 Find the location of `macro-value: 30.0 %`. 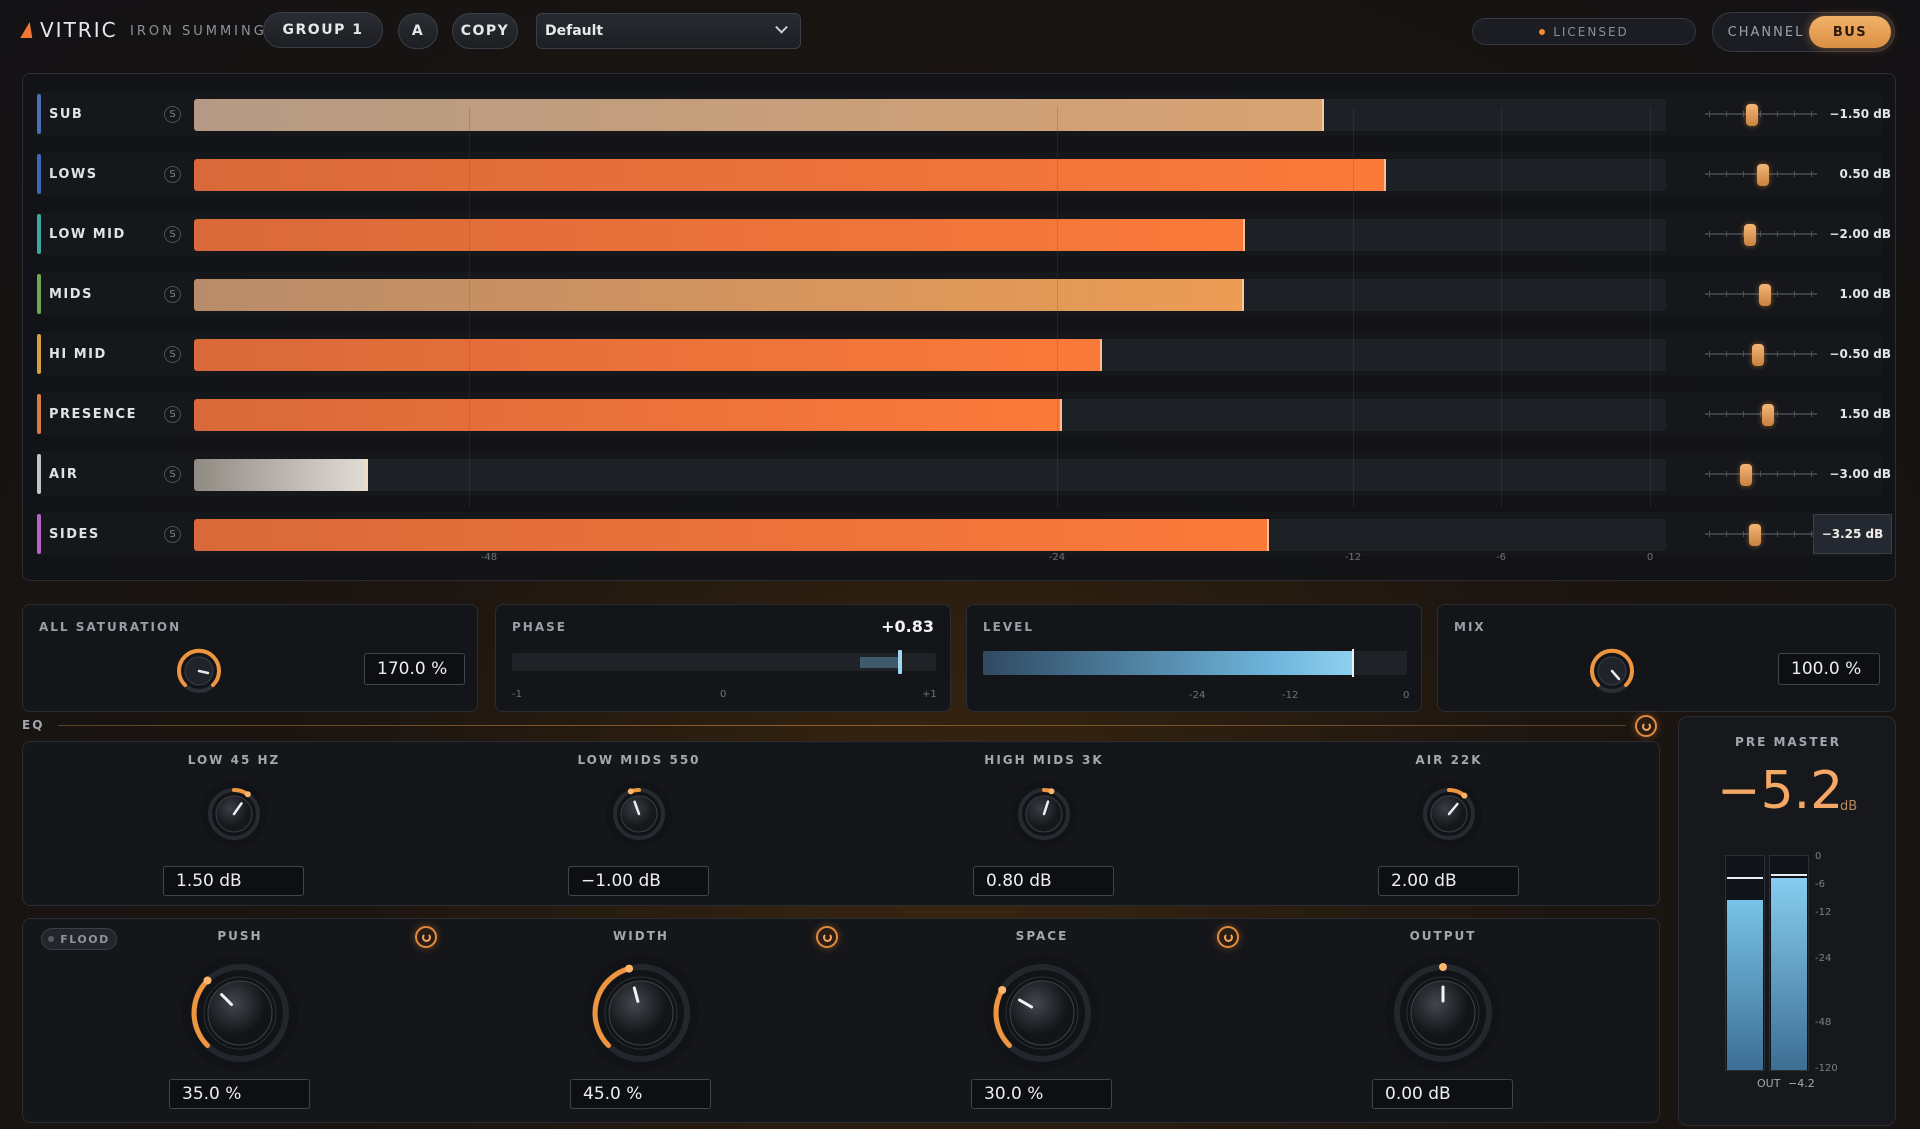

macro-value: 30.0 % is located at coordinates (1041, 1094).